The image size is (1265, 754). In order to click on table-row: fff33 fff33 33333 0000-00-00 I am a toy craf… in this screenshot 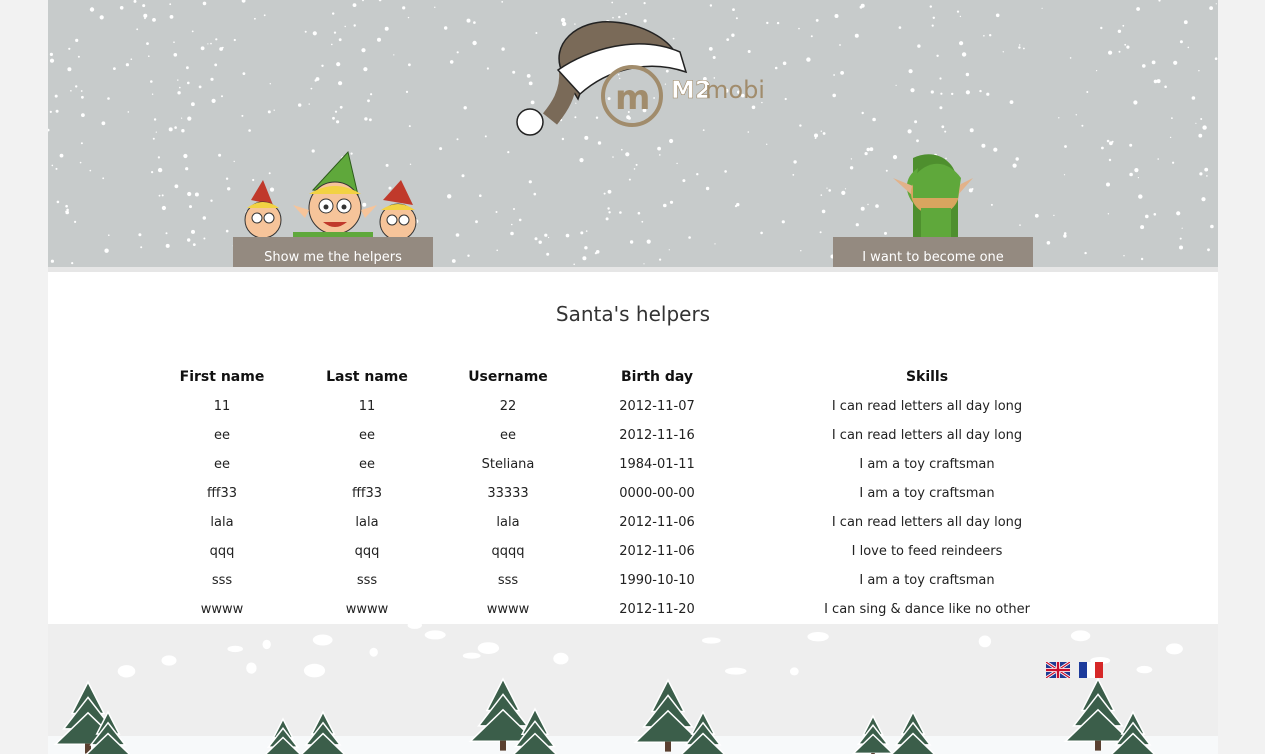, I will do `click(633, 493)`.